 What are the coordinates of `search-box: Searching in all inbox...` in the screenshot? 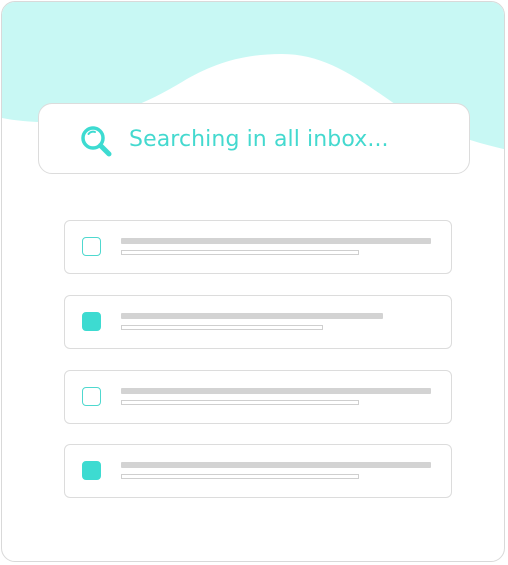 It's located at (254, 138).